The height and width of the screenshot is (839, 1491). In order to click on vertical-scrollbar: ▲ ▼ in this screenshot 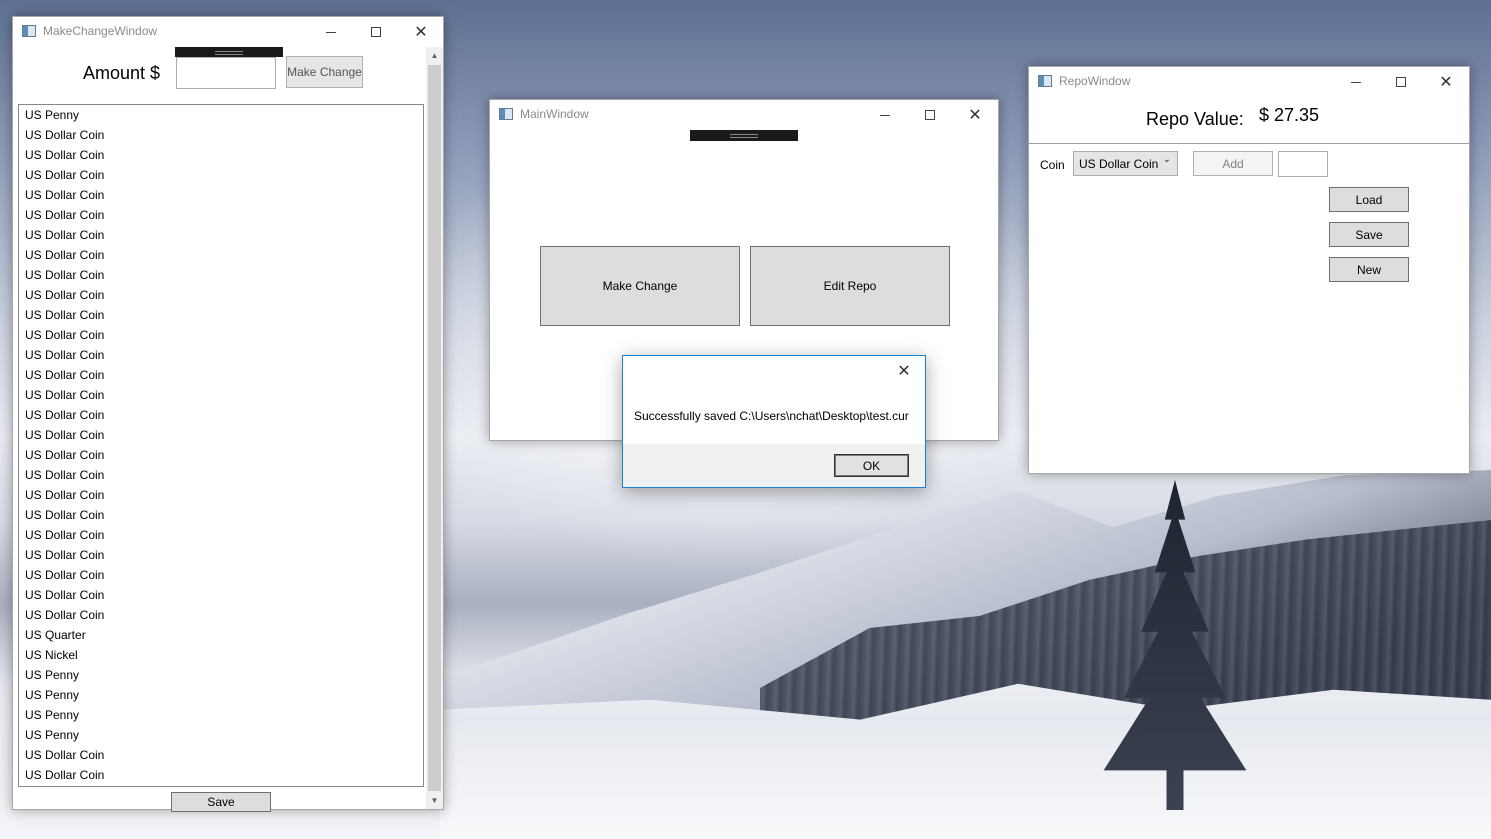, I will do `click(434, 428)`.